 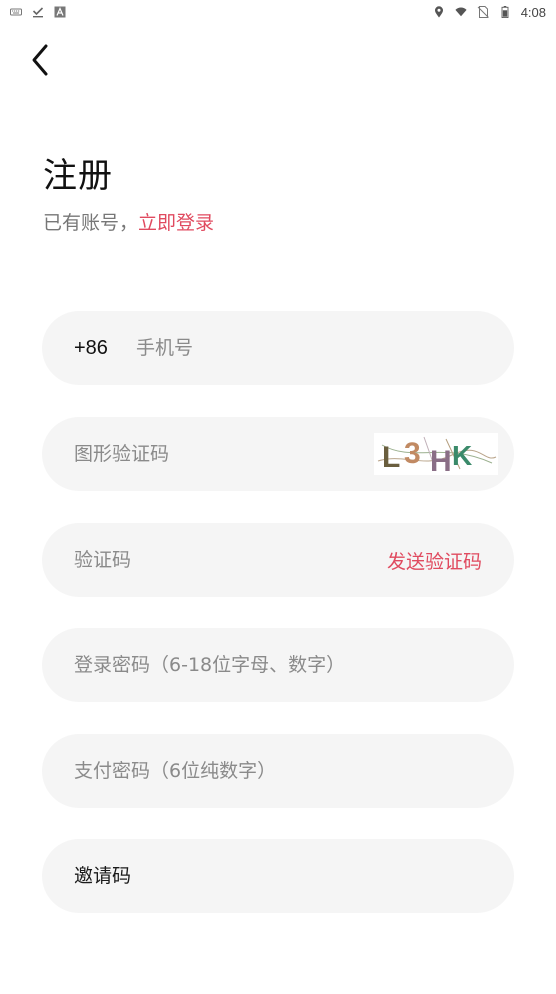 I want to click on wifi-icon, so click(x=461, y=12).